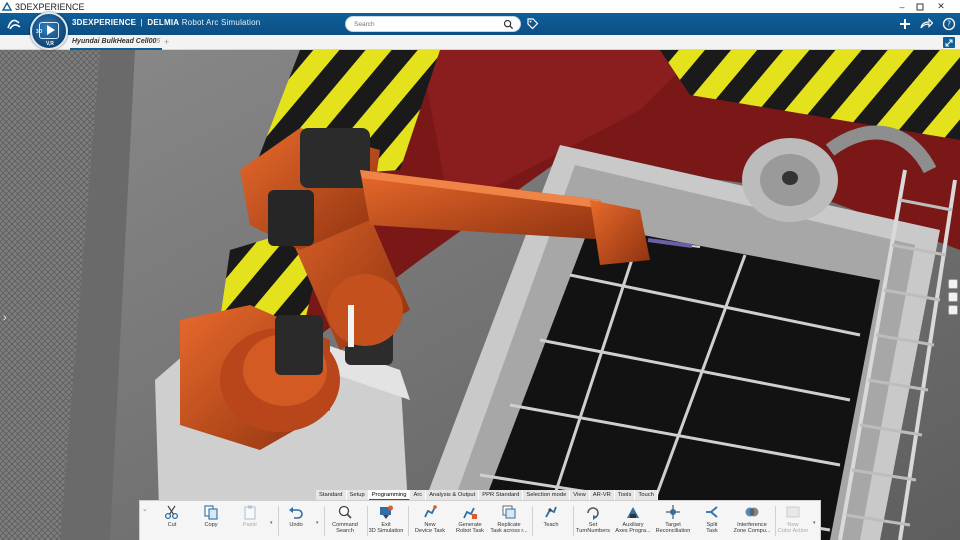 This screenshot has height=540, width=960. Describe the element at coordinates (345, 512) in the screenshot. I see `command-search-icon` at that location.